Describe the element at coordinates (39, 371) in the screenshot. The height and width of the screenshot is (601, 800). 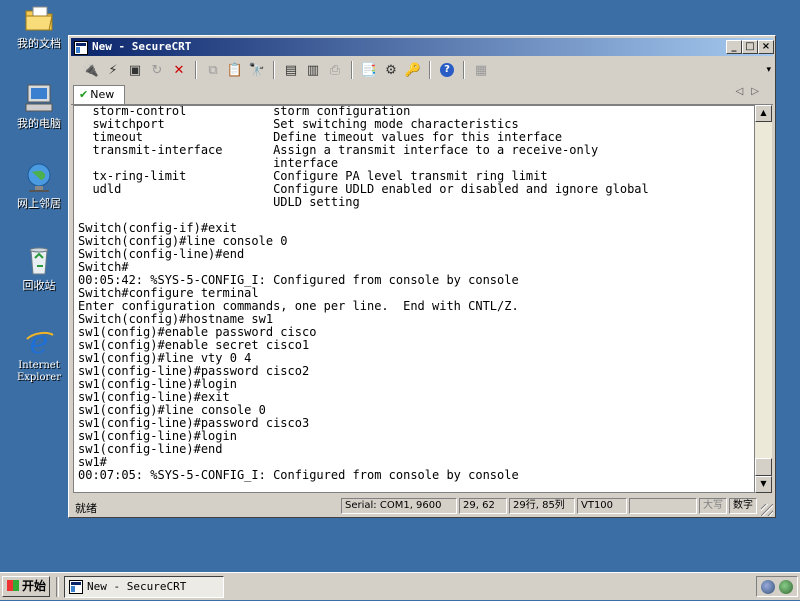
I see `desktop-icon-label: Internet Explorer` at that location.